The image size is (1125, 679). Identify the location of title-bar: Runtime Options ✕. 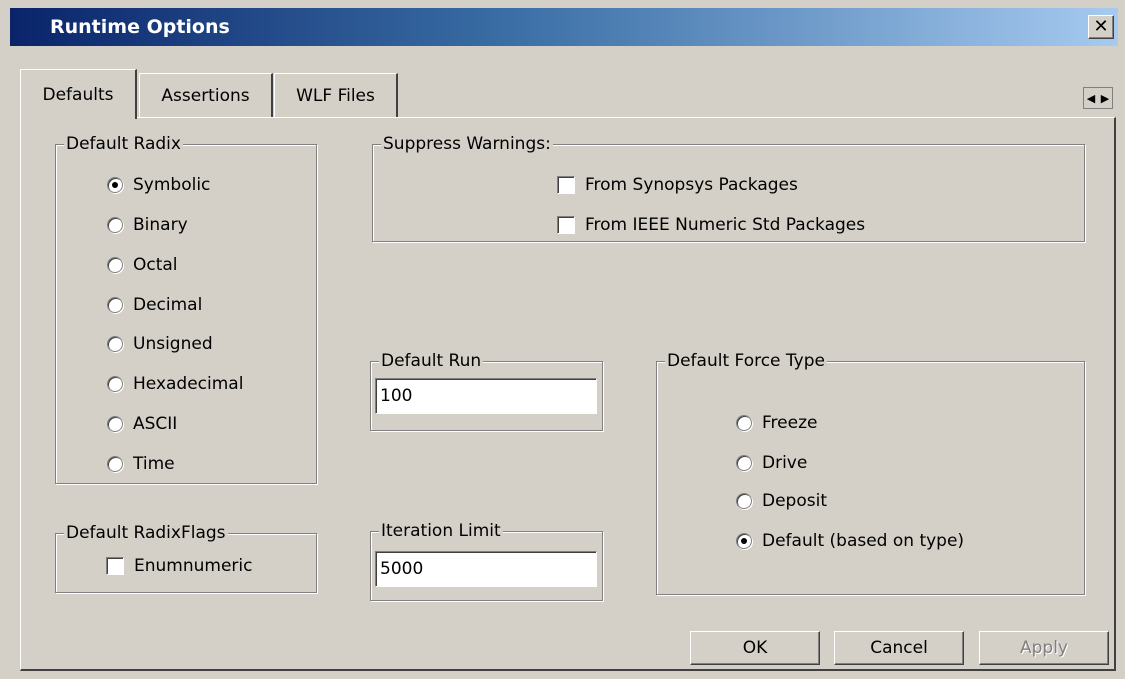
(564, 27).